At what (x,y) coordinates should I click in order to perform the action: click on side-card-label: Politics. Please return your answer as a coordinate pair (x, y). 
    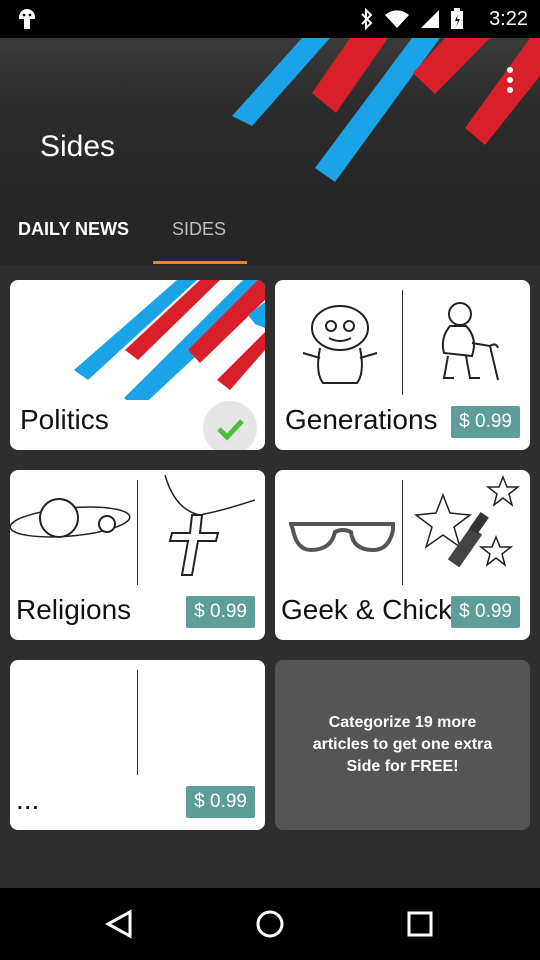
    Looking at the image, I should click on (64, 419).